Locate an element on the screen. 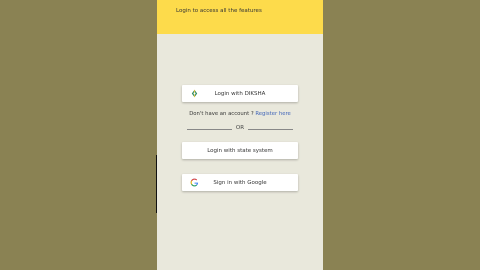 The height and width of the screenshot is (270, 480). sign-in-with-google-button: Sign in with Google is located at coordinates (240, 182).